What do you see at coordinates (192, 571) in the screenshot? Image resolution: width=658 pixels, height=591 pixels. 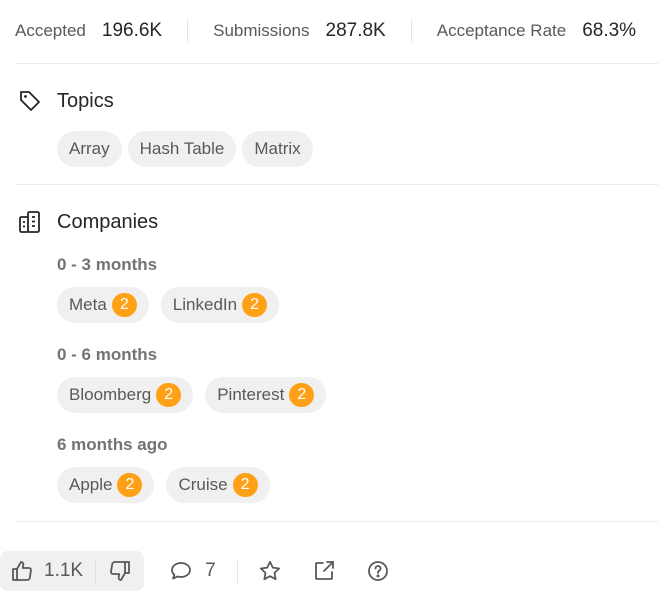 I see `comments-button: 7` at bounding box center [192, 571].